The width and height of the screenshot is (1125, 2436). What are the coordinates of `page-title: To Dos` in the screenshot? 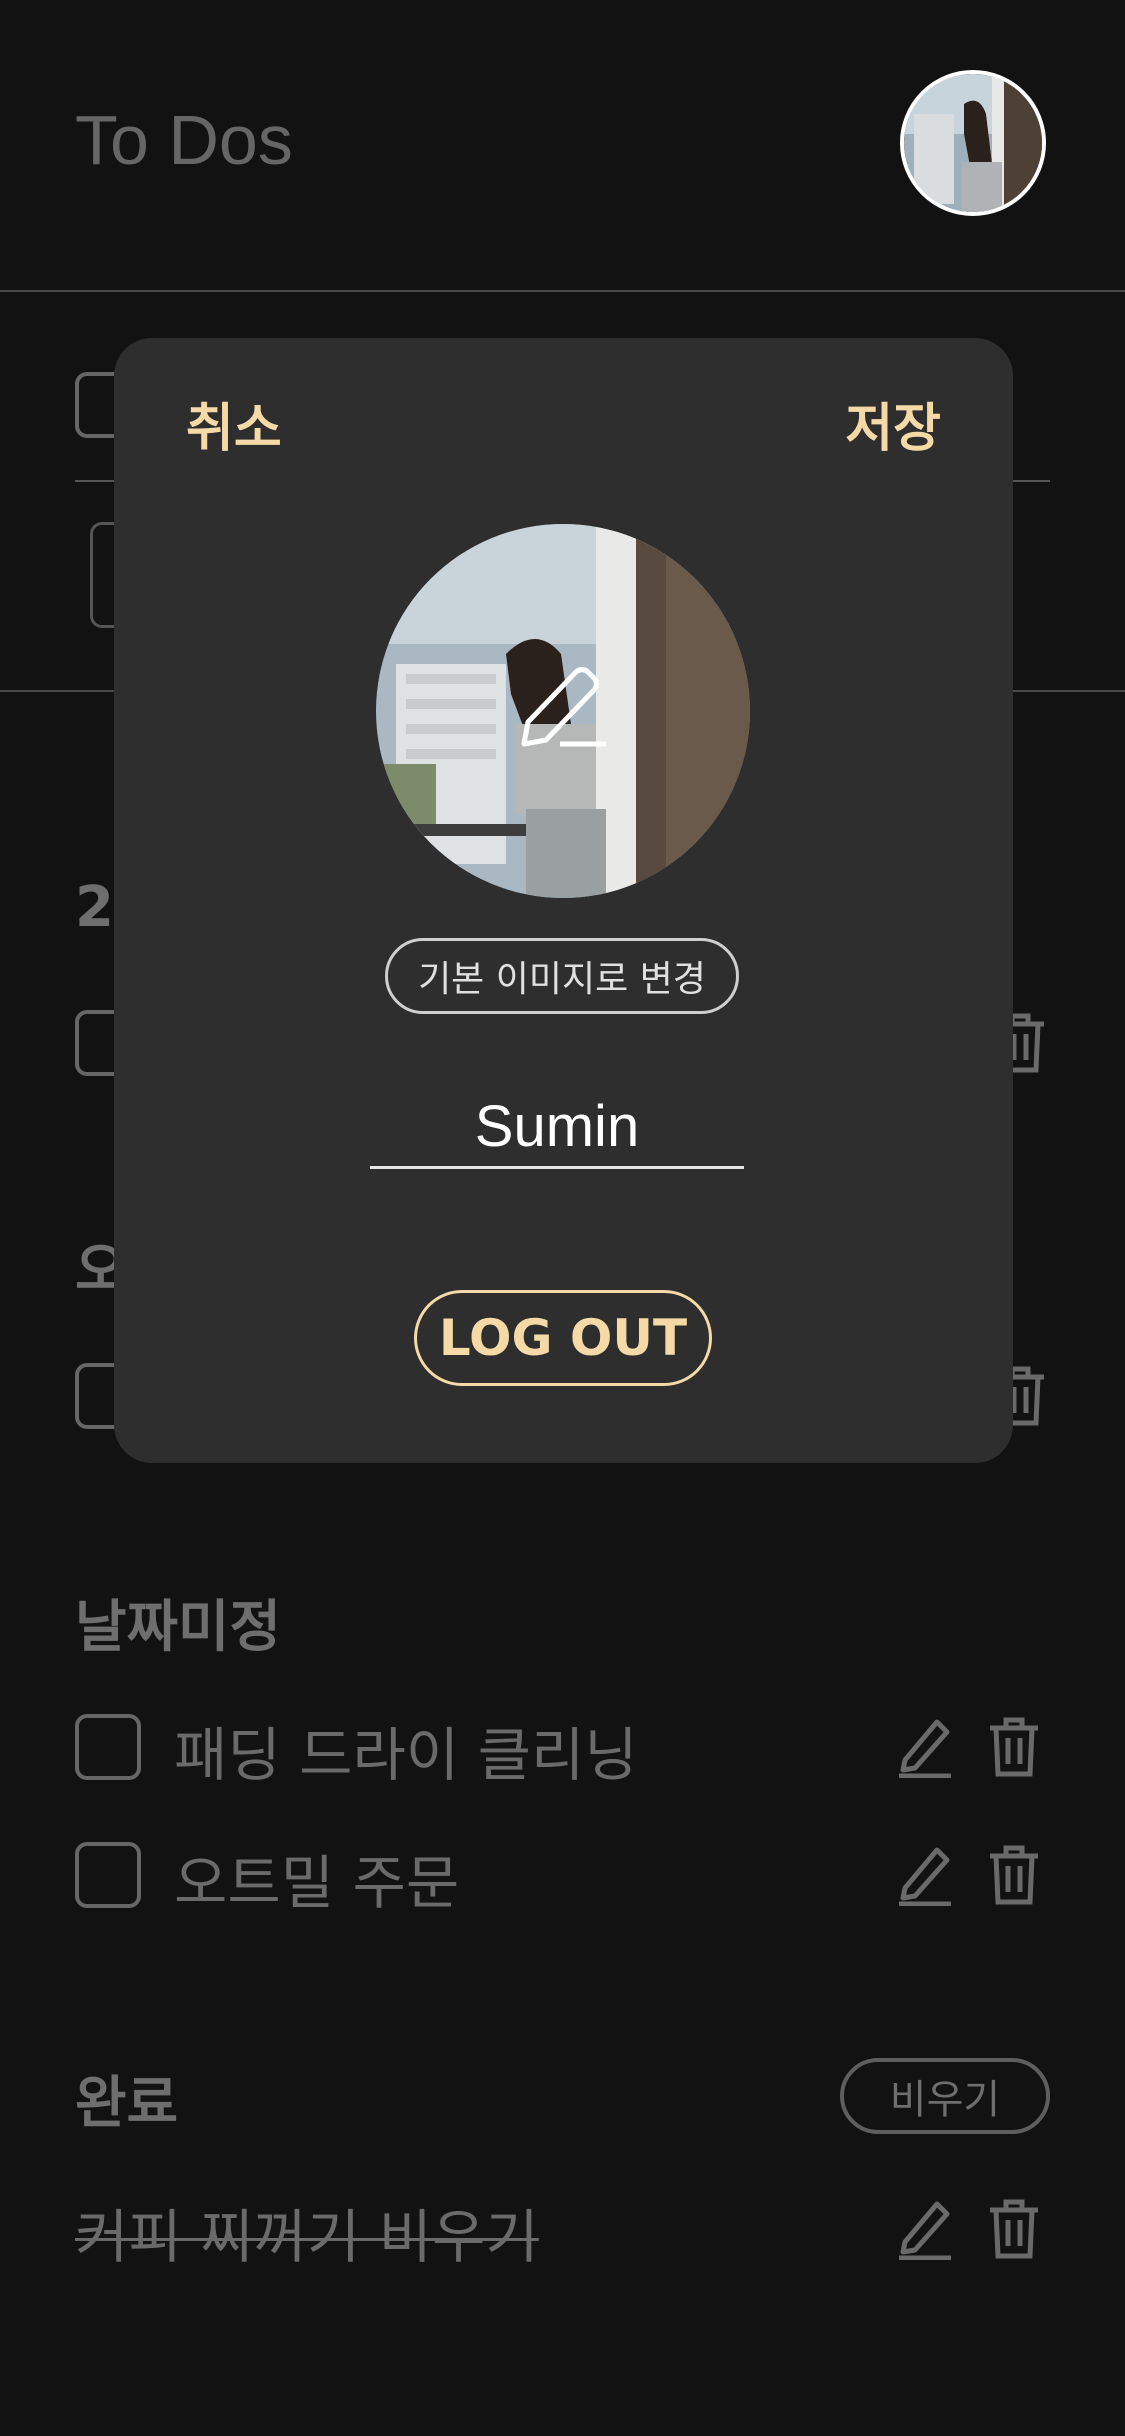 It's located at (184, 140).